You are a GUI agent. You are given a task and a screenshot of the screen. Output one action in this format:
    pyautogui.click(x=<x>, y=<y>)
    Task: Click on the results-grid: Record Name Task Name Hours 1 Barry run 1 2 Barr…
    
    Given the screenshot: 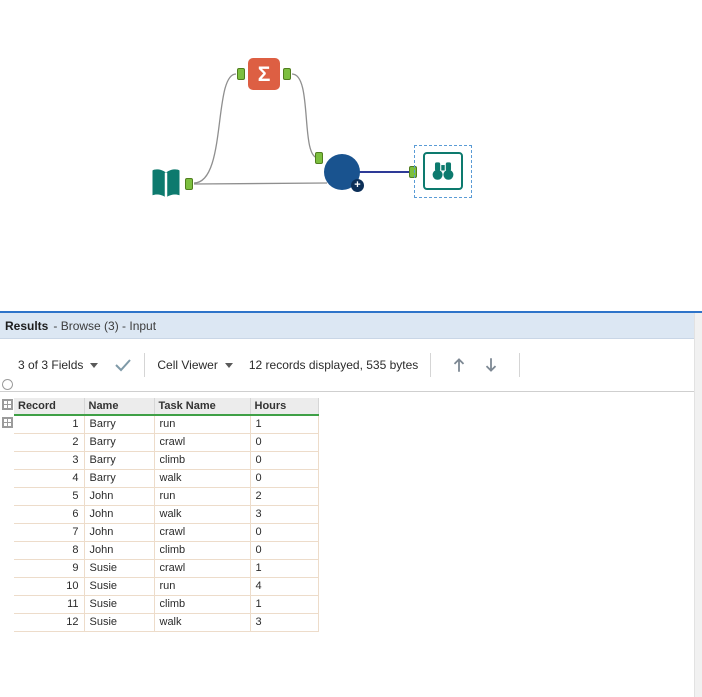 What is the action you would take?
    pyautogui.click(x=166, y=515)
    